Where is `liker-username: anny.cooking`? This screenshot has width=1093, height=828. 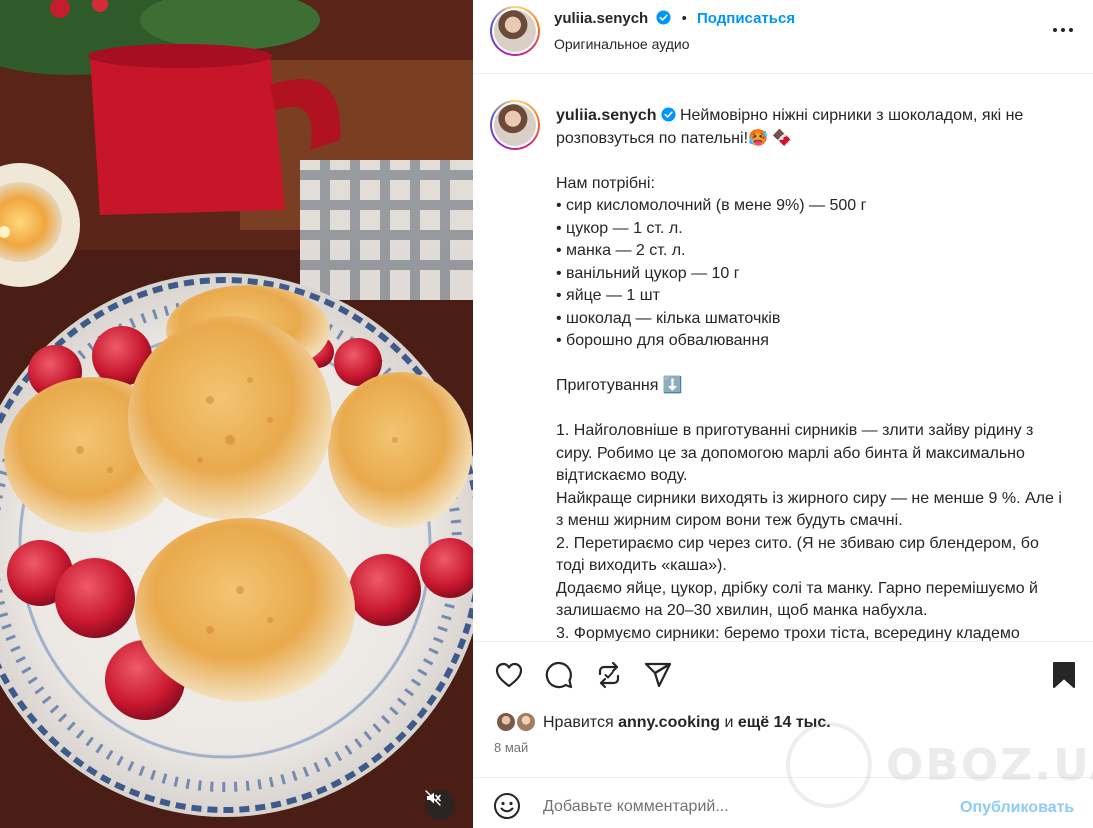
liker-username: anny.cooking is located at coordinates (669, 723).